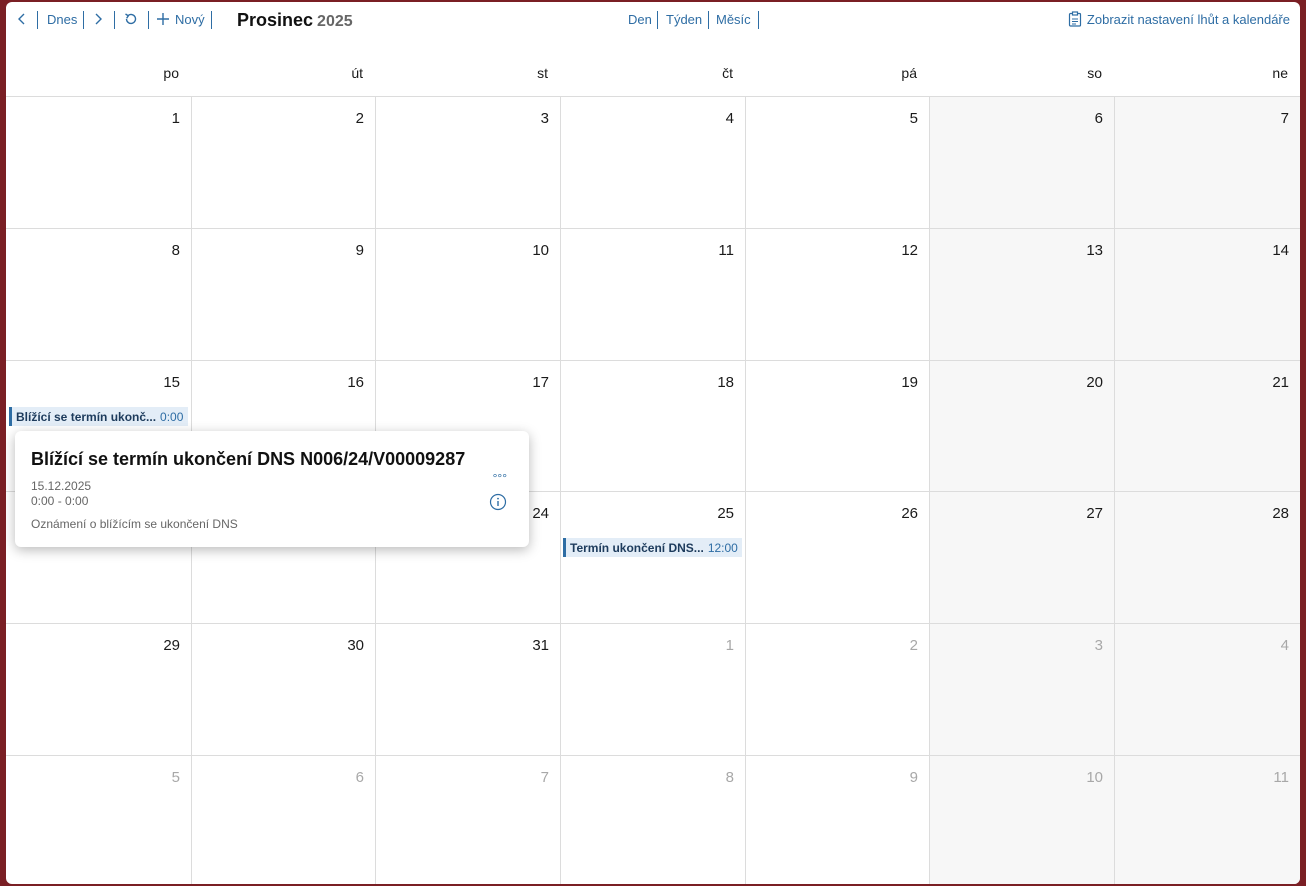 The width and height of the screenshot is (1306, 886). What do you see at coordinates (98, 689) in the screenshot?
I see `day-cell: 29` at bounding box center [98, 689].